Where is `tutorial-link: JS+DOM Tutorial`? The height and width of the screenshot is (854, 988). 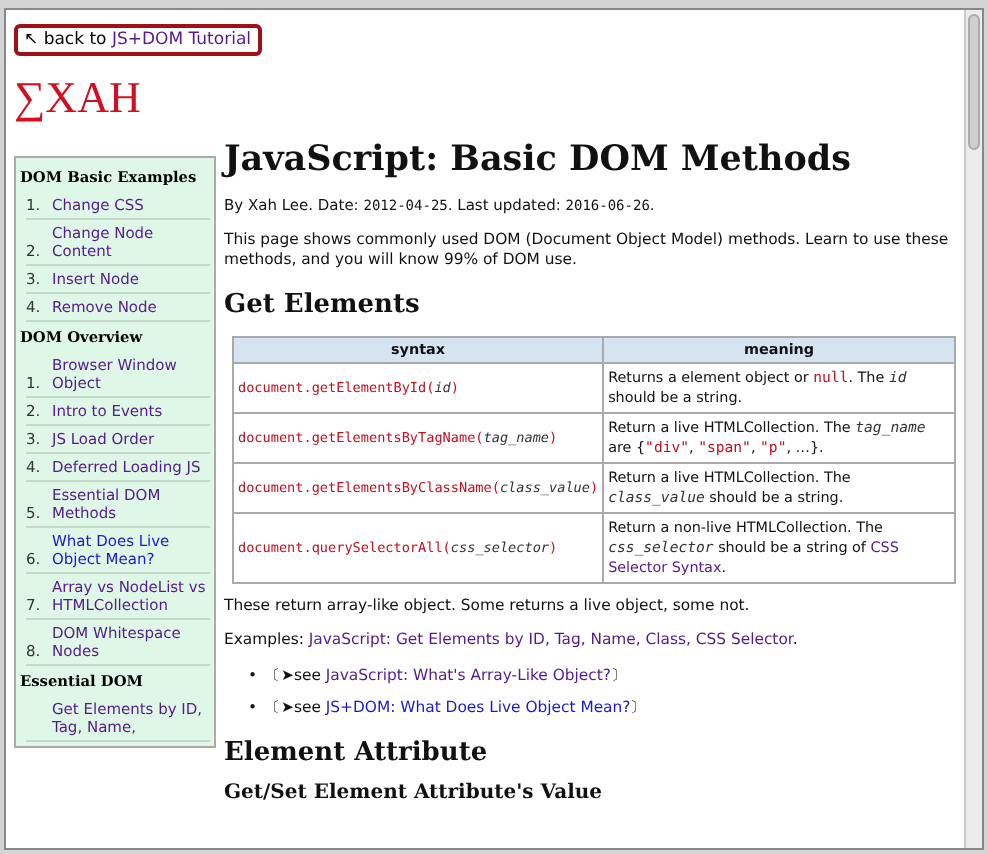 tutorial-link: JS+DOM Tutorial is located at coordinates (181, 40).